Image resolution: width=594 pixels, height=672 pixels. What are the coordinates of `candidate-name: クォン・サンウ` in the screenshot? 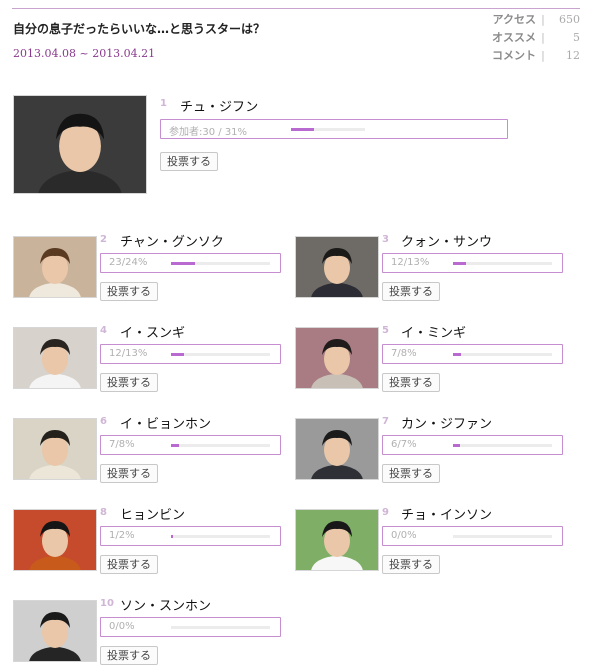 It's located at (447, 242).